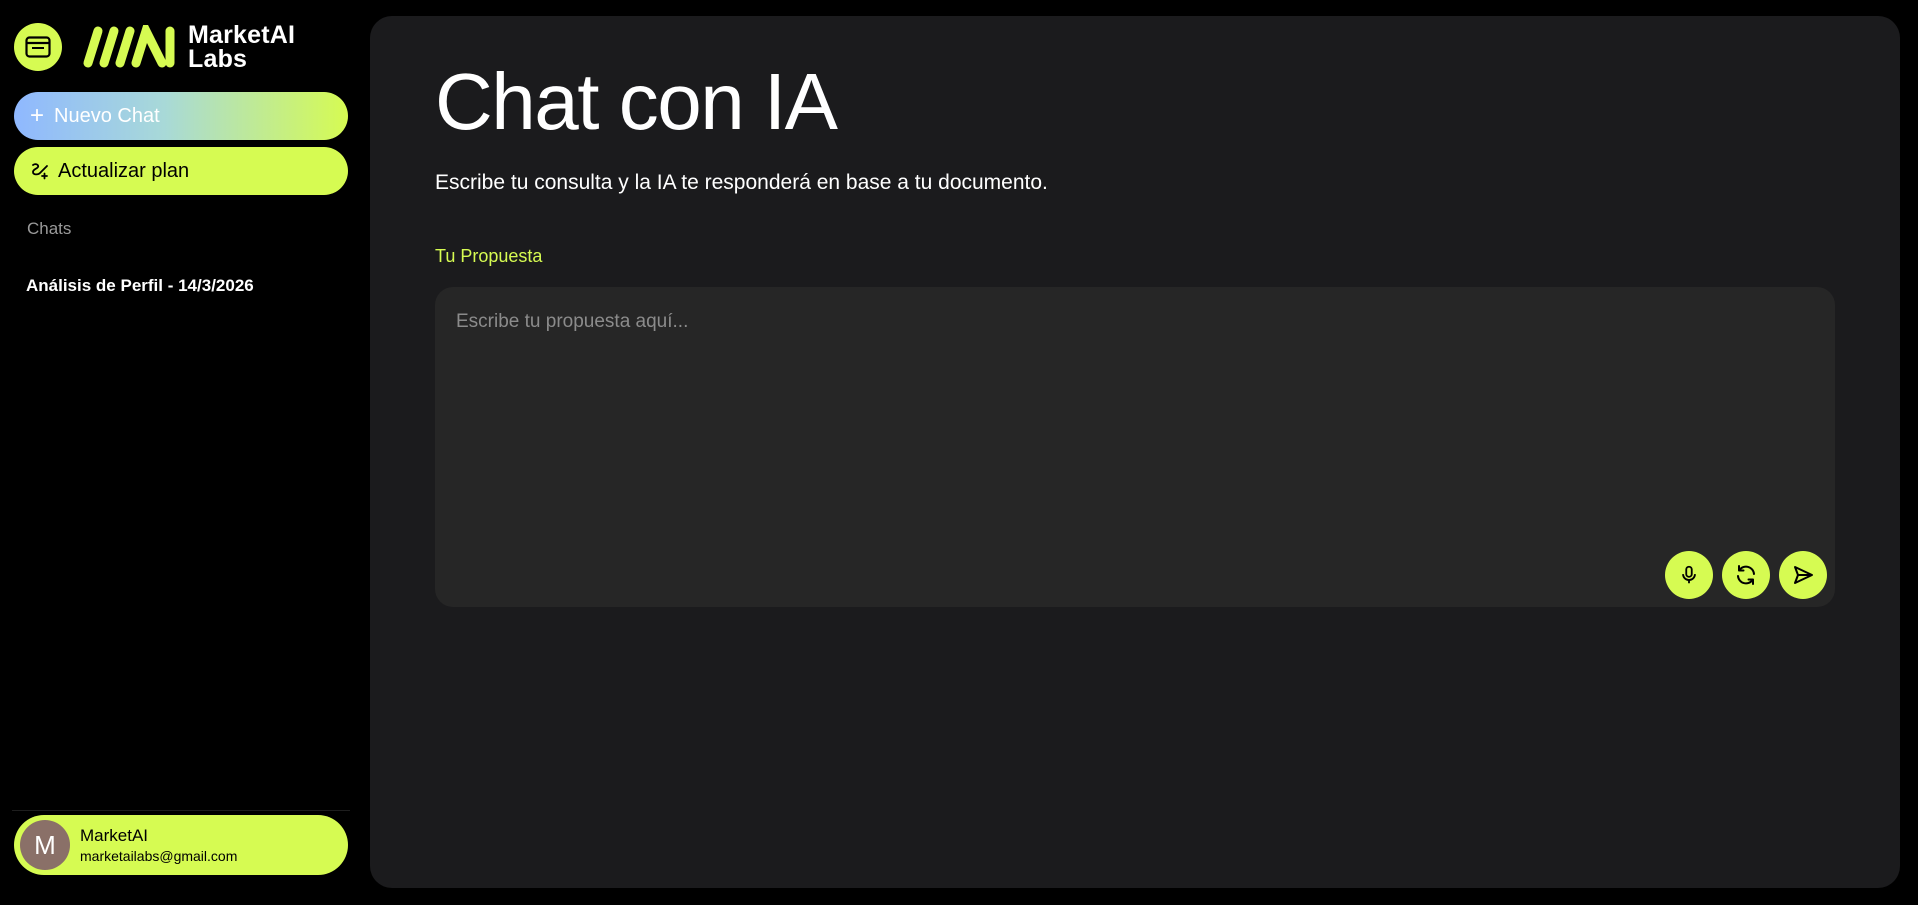 This screenshot has height=905, width=1918. I want to click on chats-heading: Chats, so click(49, 228).